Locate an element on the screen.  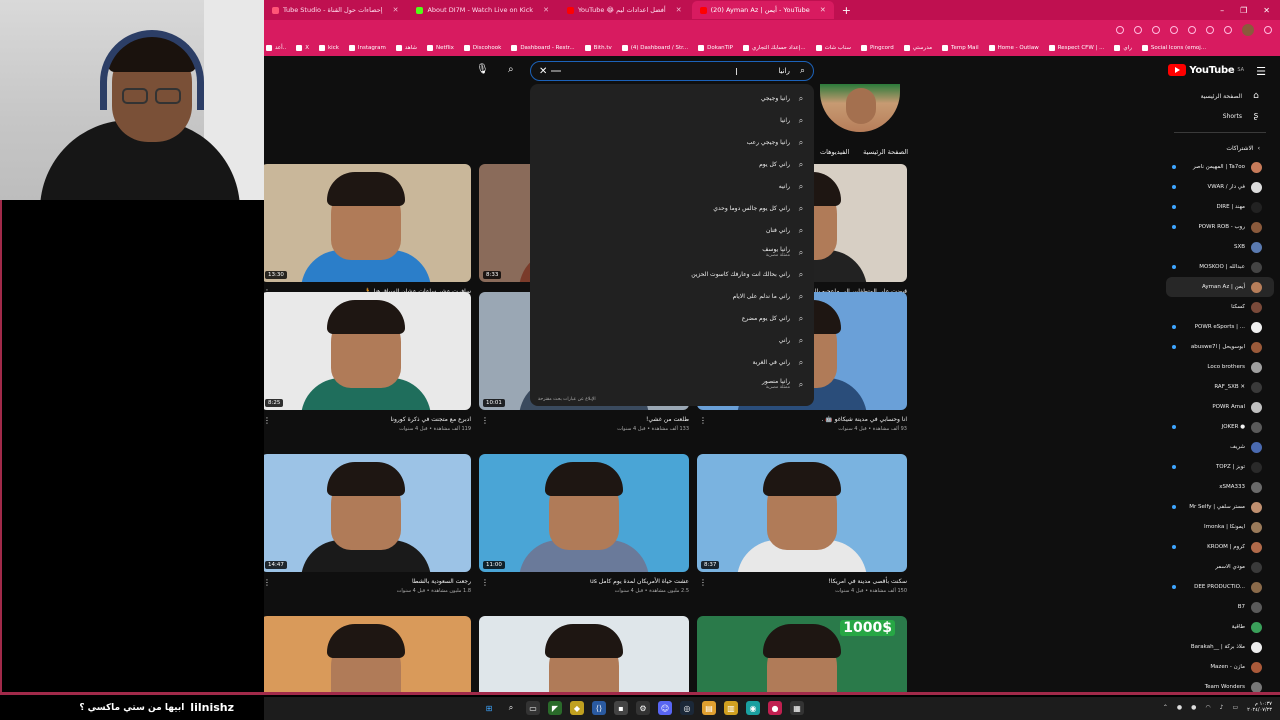
extension-icon is located at coordinates (1156, 30).